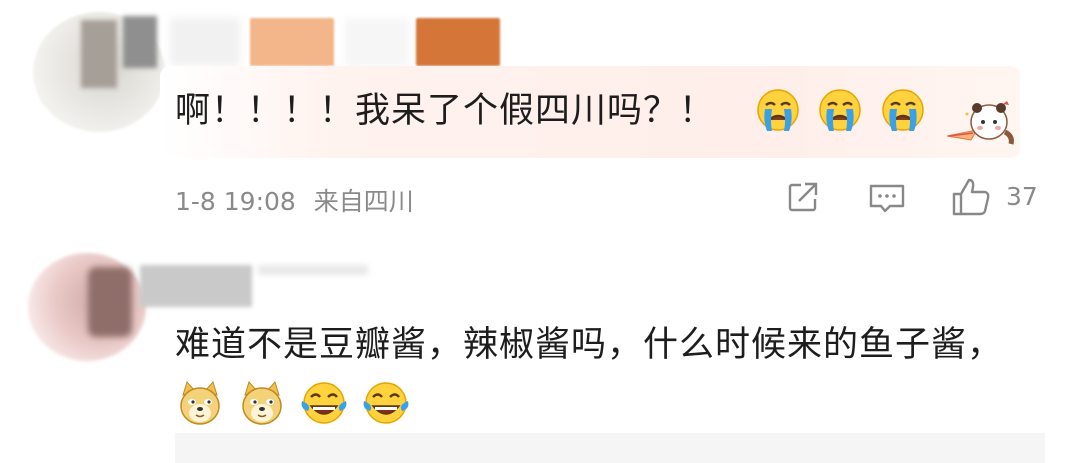  I want to click on panda-sticker-icon, so click(980, 123).